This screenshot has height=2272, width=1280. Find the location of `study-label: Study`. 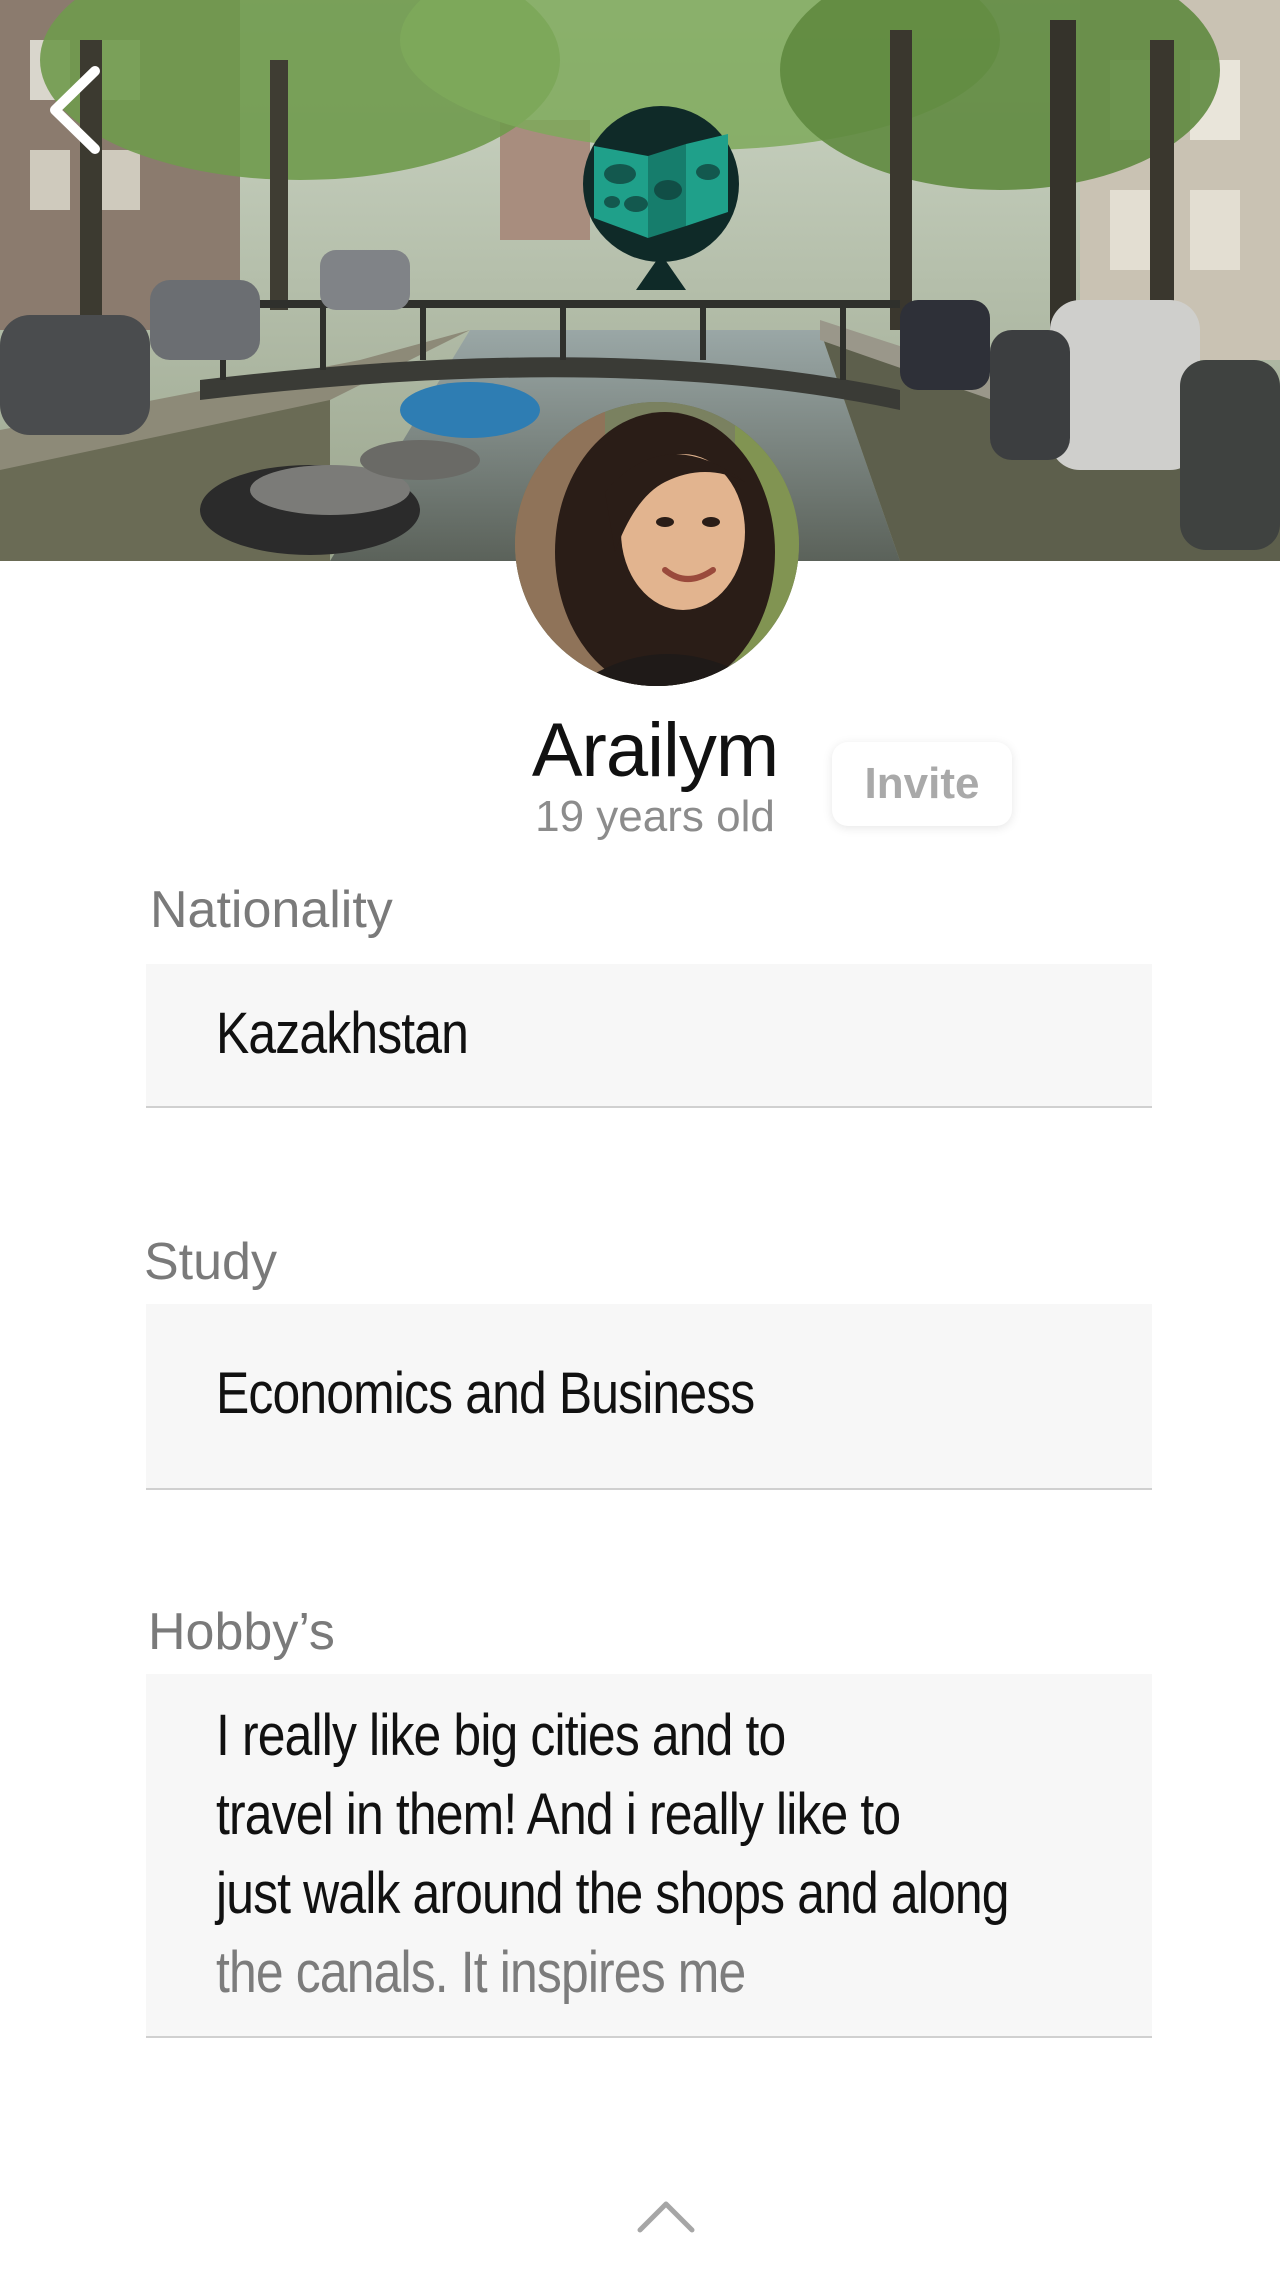

study-label: Study is located at coordinates (210, 1262).